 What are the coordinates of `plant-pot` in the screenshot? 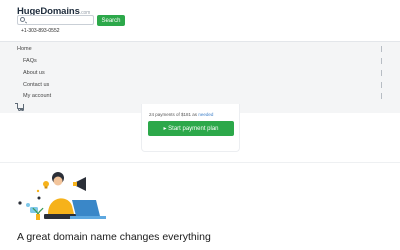 It's located at (38, 217).